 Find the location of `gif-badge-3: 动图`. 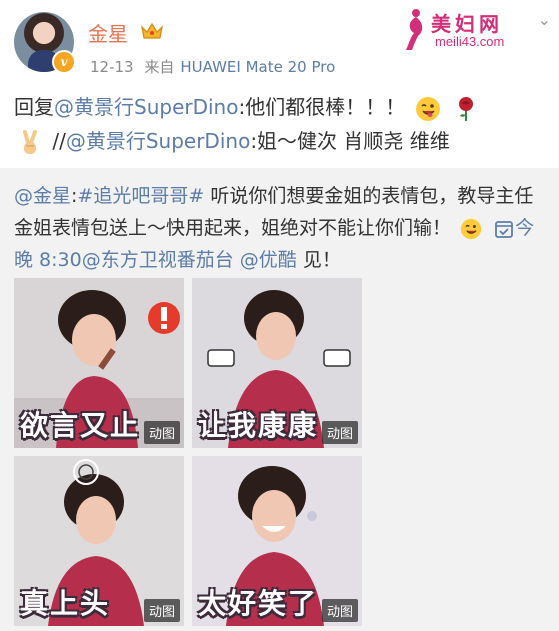

gif-badge-3: 动图 is located at coordinates (161, 610).